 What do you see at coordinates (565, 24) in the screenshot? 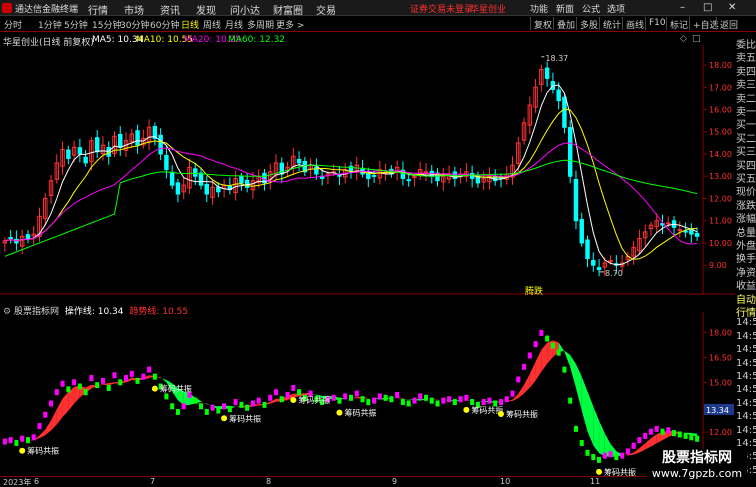
I see `overlay-button: 叠加` at bounding box center [565, 24].